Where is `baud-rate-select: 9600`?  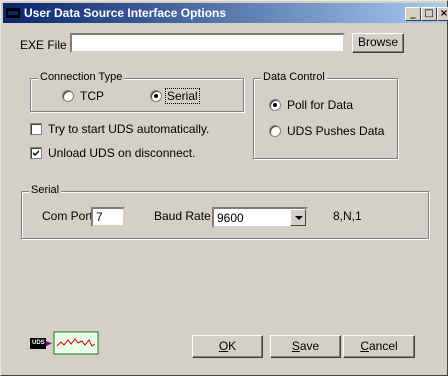
baud-rate-select: 9600 is located at coordinates (260, 217).